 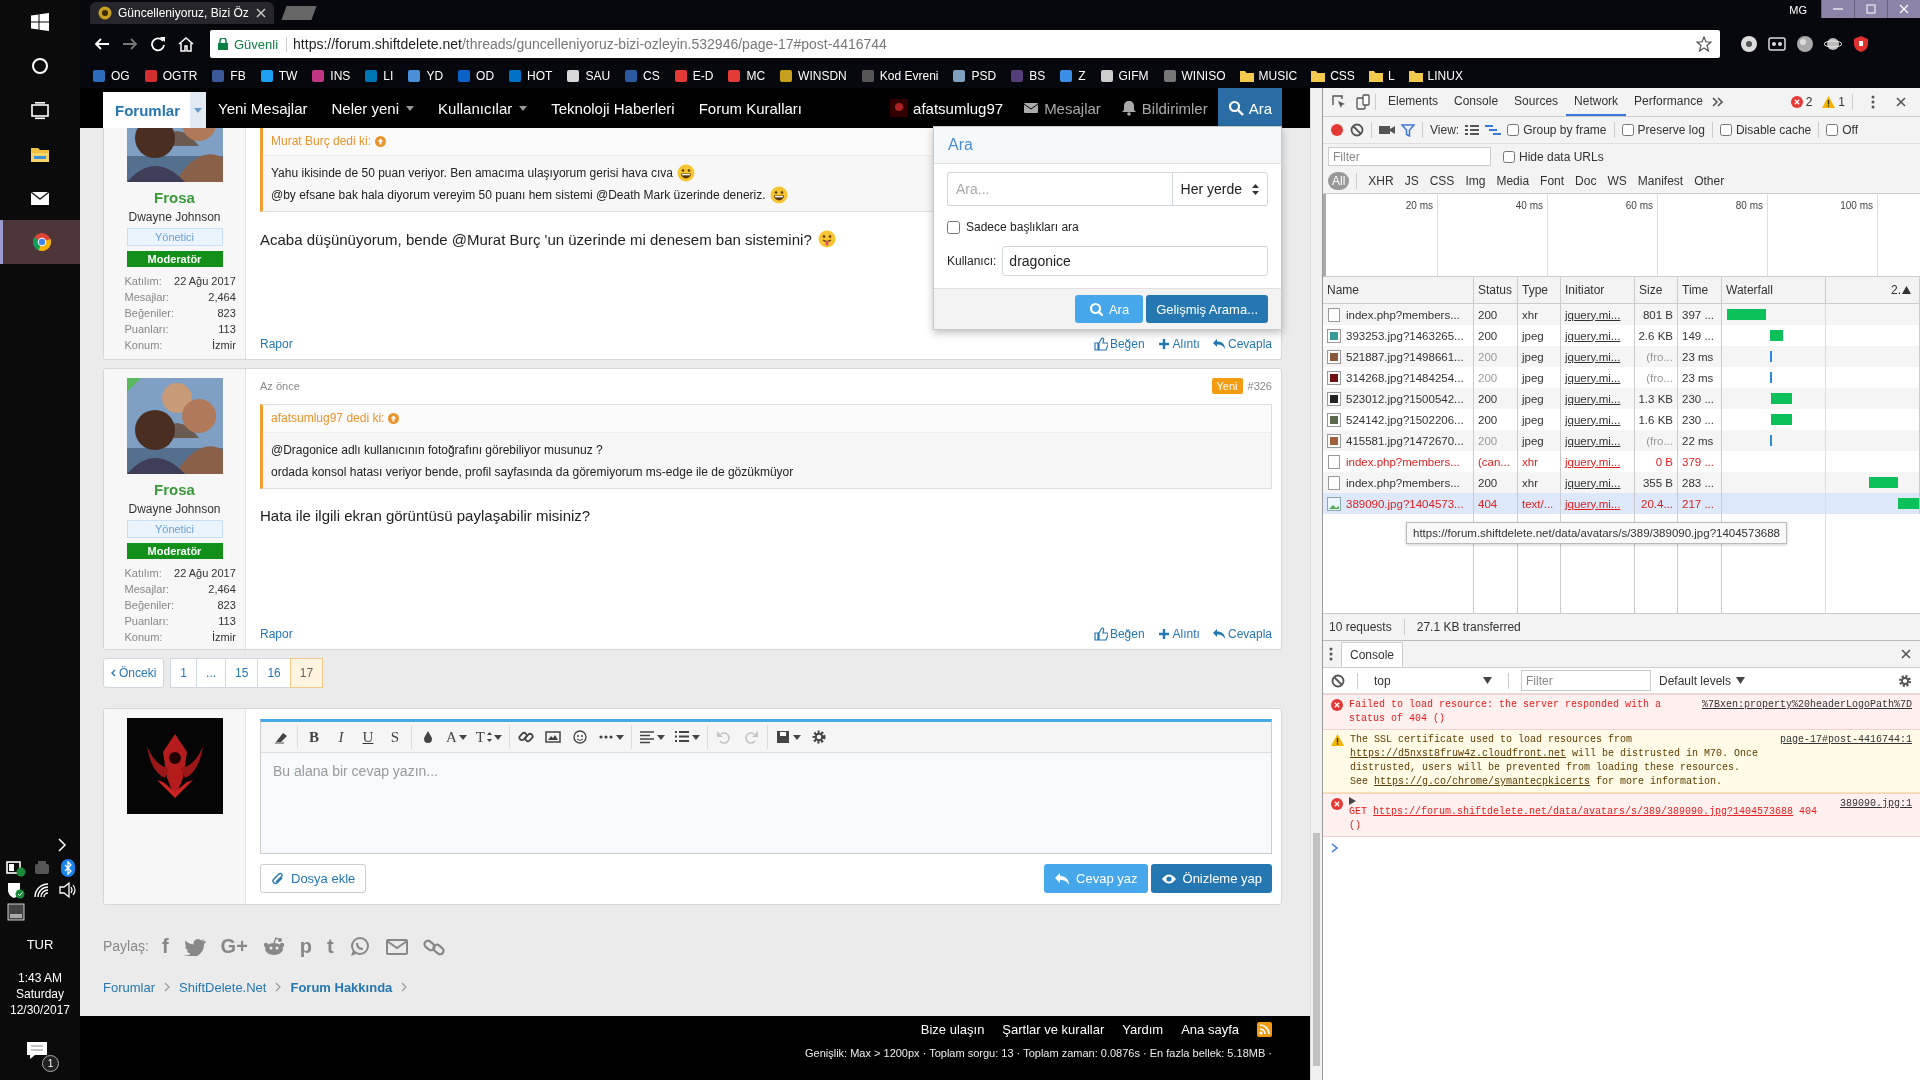 What do you see at coordinates (273, 673) in the screenshot?
I see `page-link: 16` at bounding box center [273, 673].